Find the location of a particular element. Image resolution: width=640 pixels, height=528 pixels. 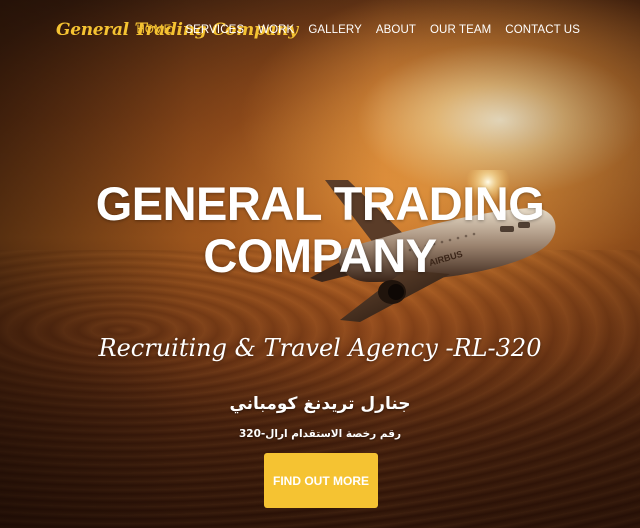

hero-headline-line2: COMPANY is located at coordinates (320, 255).